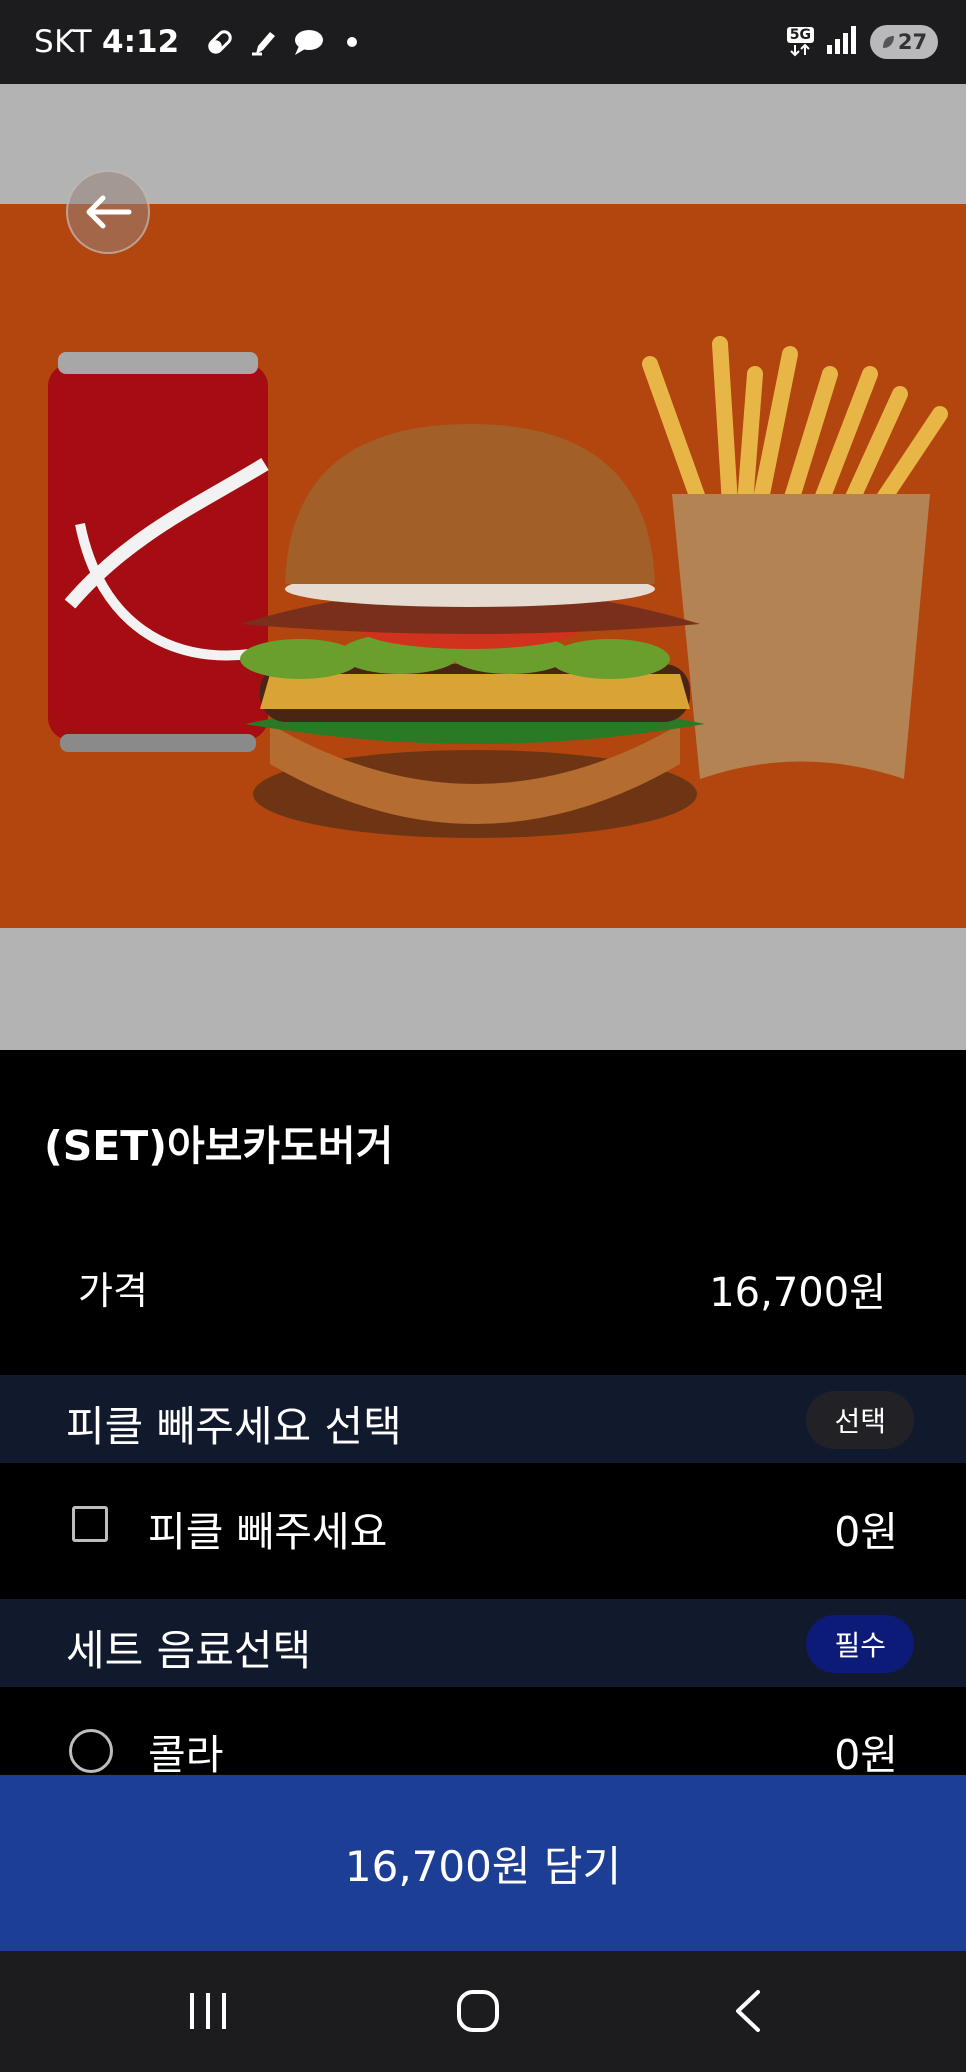  I want to click on optional-badge: 선택, so click(860, 1420).